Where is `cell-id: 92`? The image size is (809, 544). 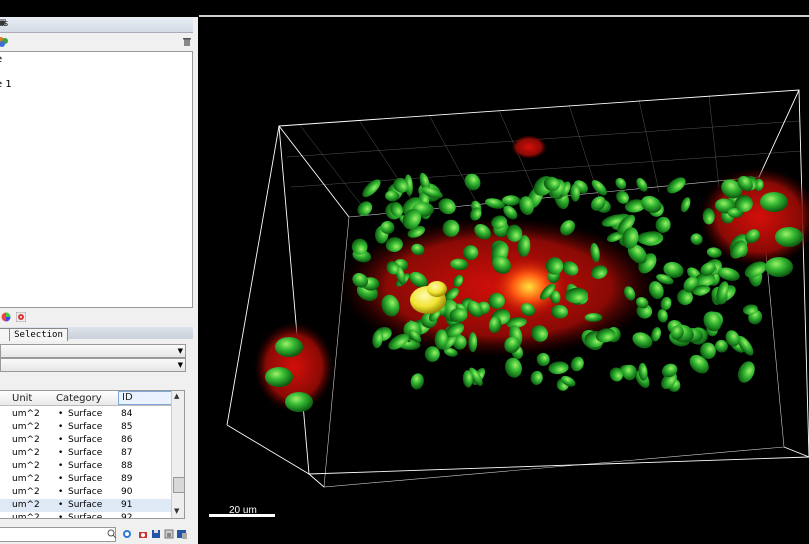 cell-id: 92 is located at coordinates (127, 516).